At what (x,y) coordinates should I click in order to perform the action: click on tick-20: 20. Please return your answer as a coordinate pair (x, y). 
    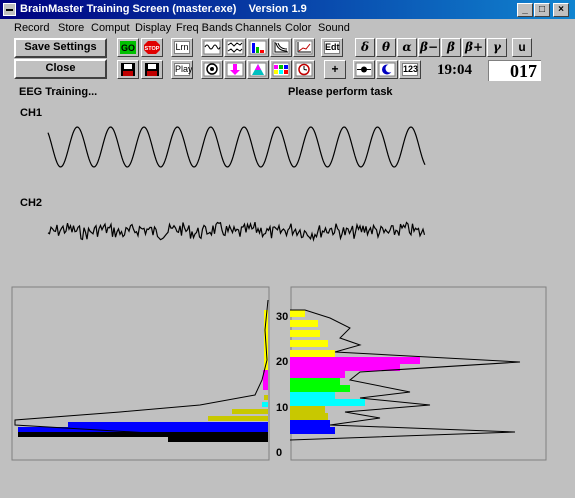
    Looking at the image, I should click on (282, 362).